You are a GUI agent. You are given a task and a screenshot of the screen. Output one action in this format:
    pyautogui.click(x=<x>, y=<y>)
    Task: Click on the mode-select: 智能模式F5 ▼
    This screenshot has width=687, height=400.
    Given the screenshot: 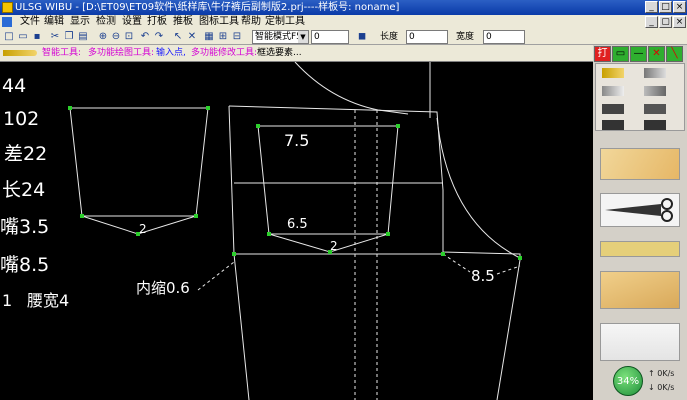 What is the action you would take?
    pyautogui.click(x=280, y=37)
    